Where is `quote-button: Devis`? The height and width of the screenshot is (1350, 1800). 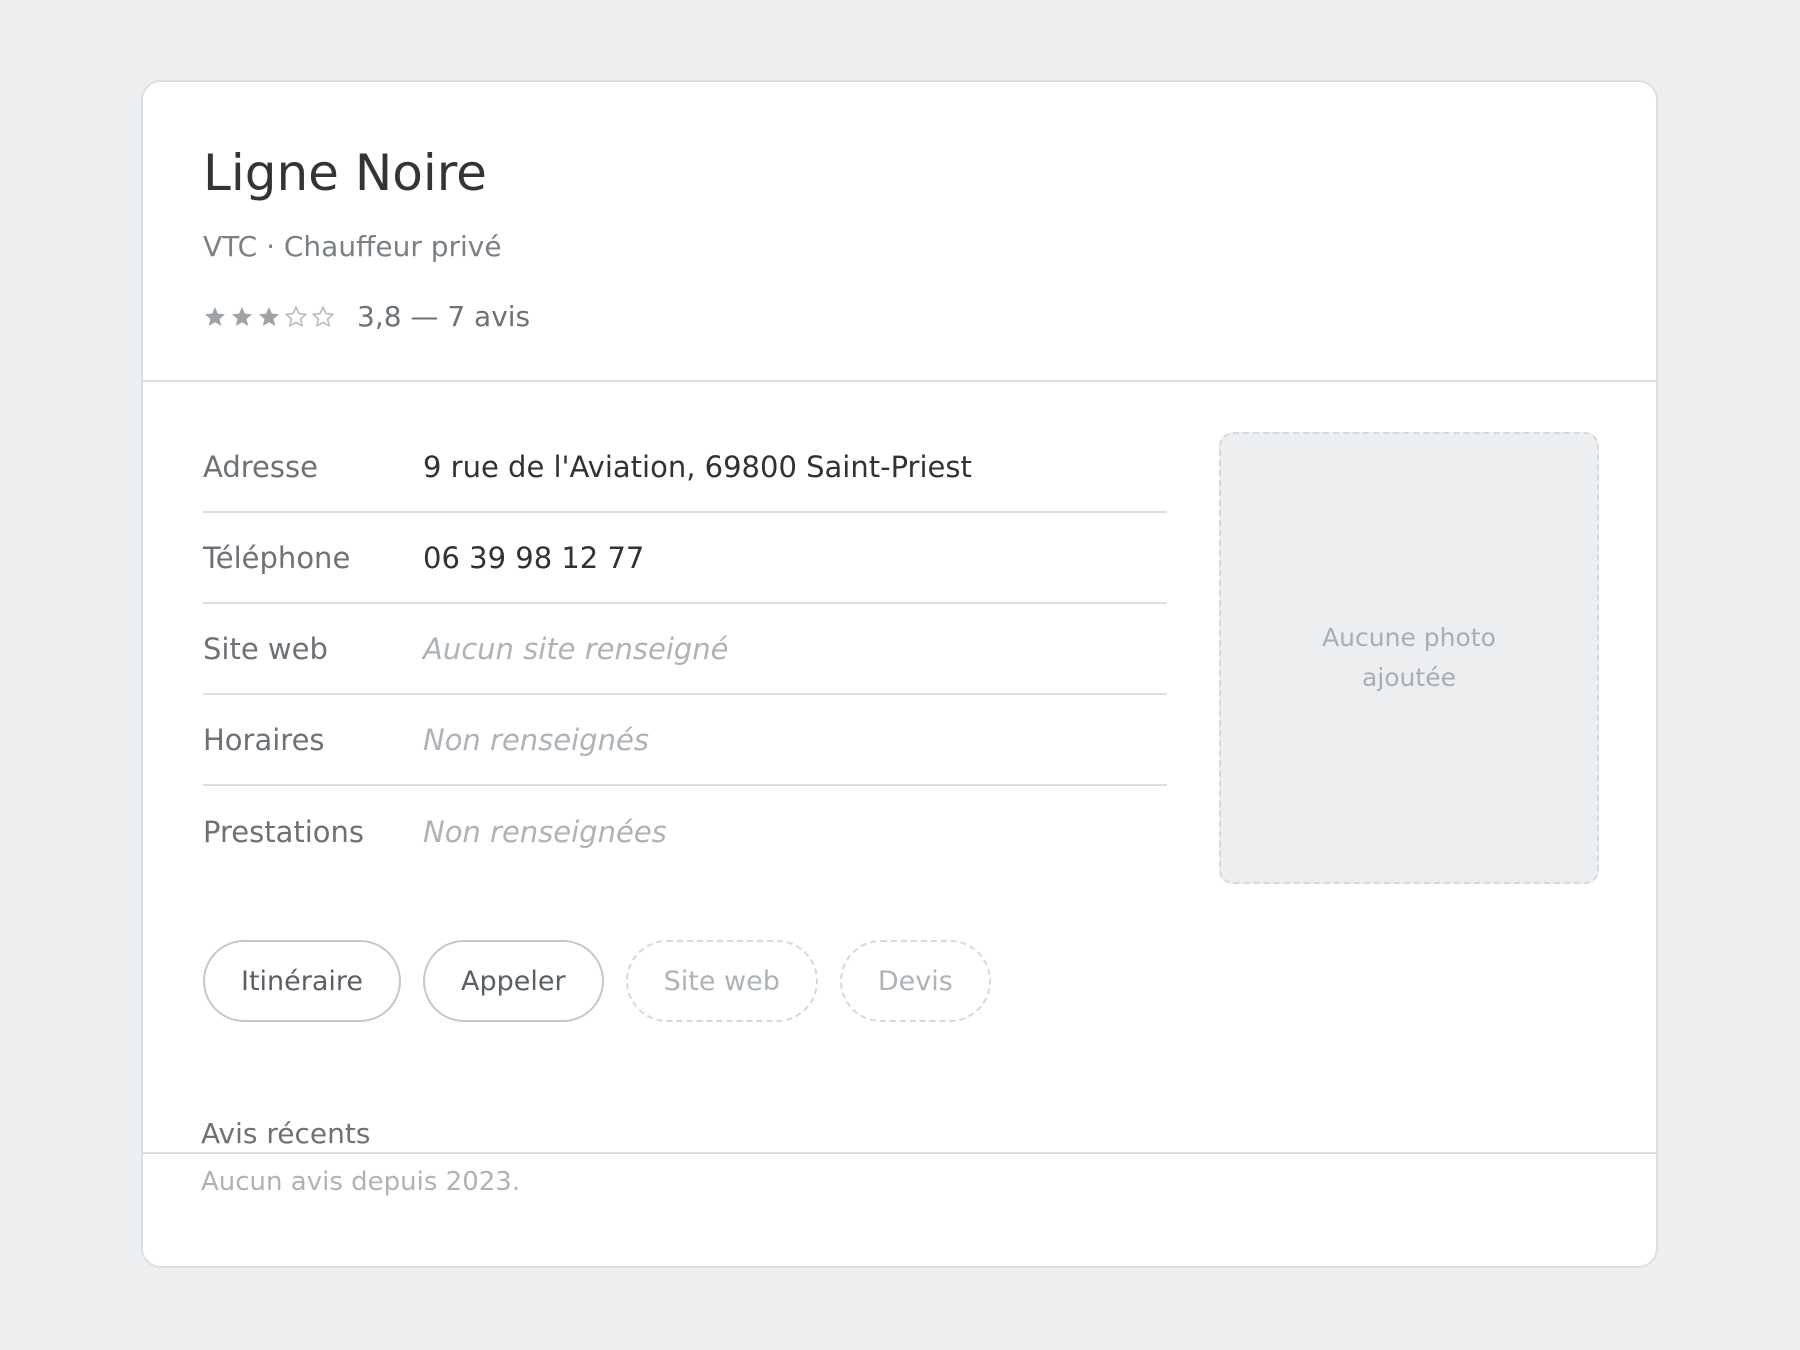 quote-button: Devis is located at coordinates (915, 981).